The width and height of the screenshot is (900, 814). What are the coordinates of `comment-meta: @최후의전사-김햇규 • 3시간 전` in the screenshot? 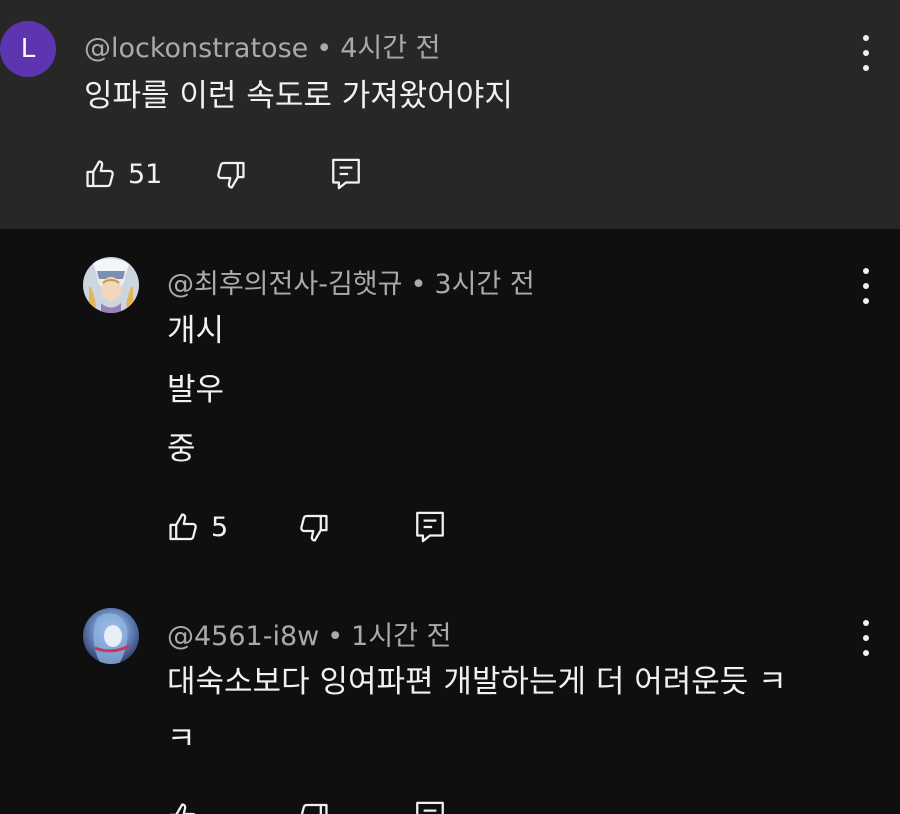 It's located at (351, 281).